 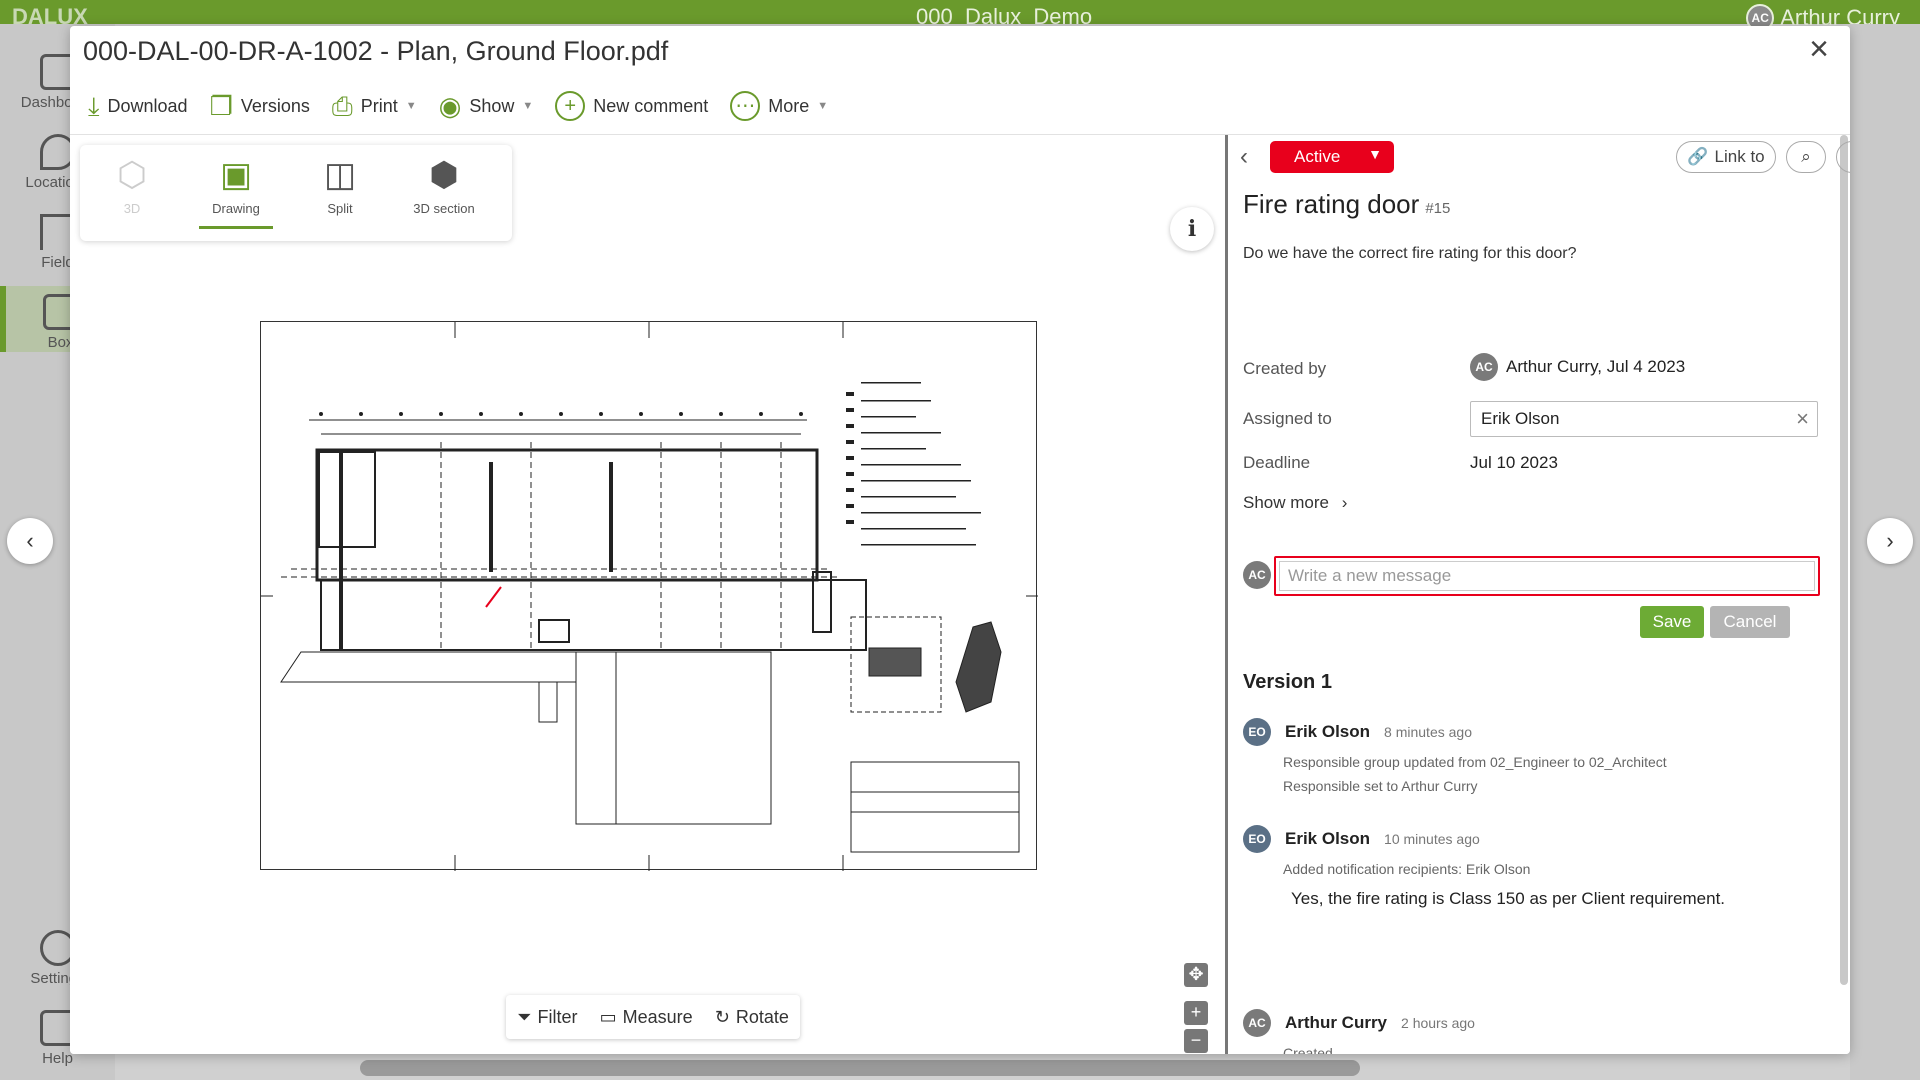 I want to click on funnel-icon: ⏷, so click(x=524, y=1016).